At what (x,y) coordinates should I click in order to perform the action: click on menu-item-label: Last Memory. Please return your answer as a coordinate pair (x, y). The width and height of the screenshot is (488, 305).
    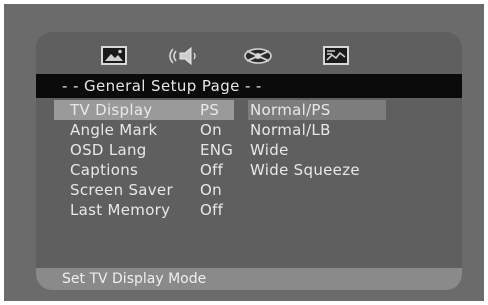
    Looking at the image, I should click on (120, 210).